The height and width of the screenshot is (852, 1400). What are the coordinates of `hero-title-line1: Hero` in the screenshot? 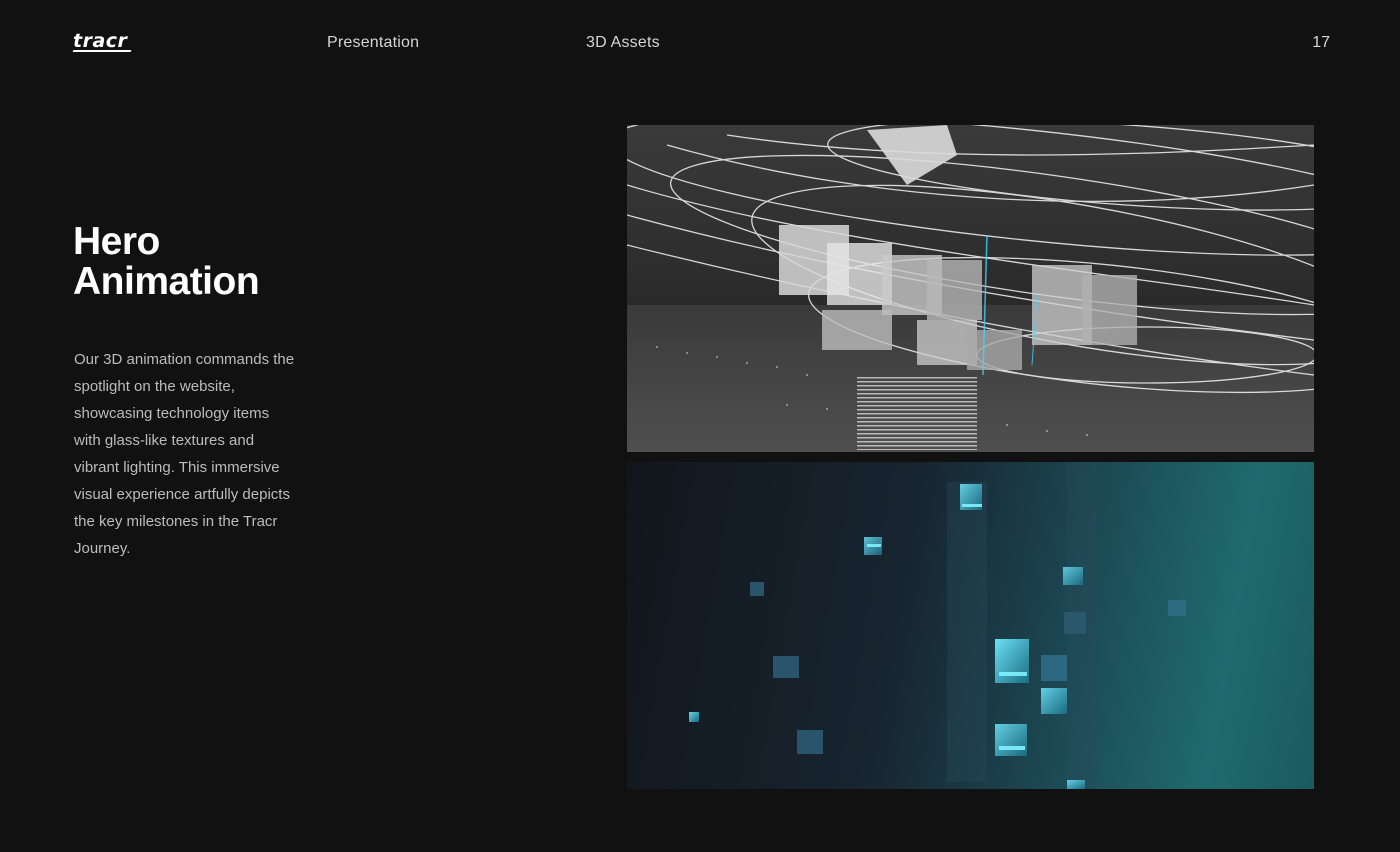 It's located at (116, 241).